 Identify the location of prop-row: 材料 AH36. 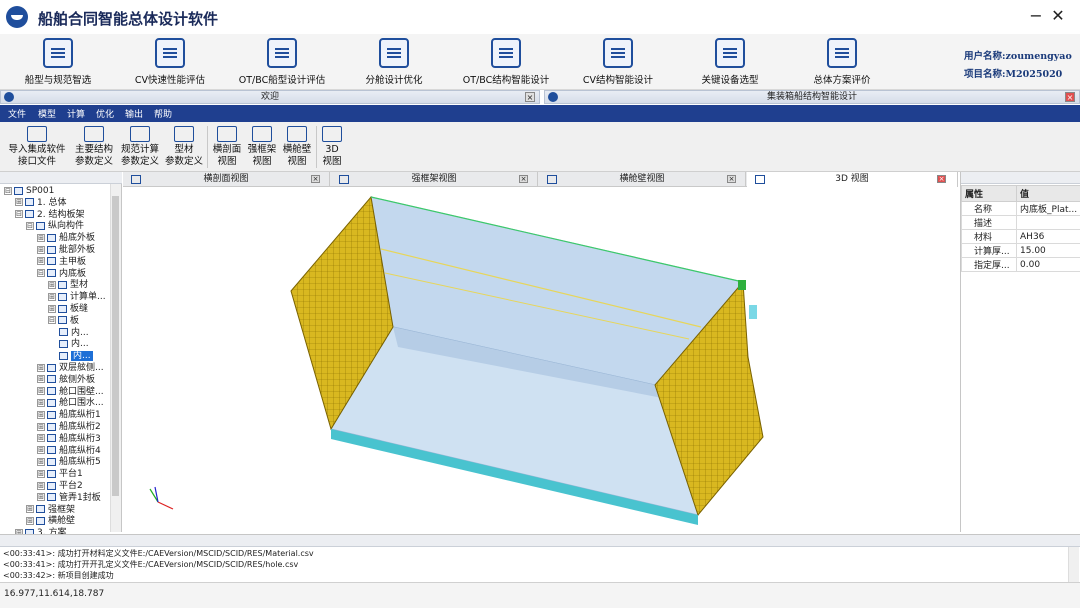
(1020, 236).